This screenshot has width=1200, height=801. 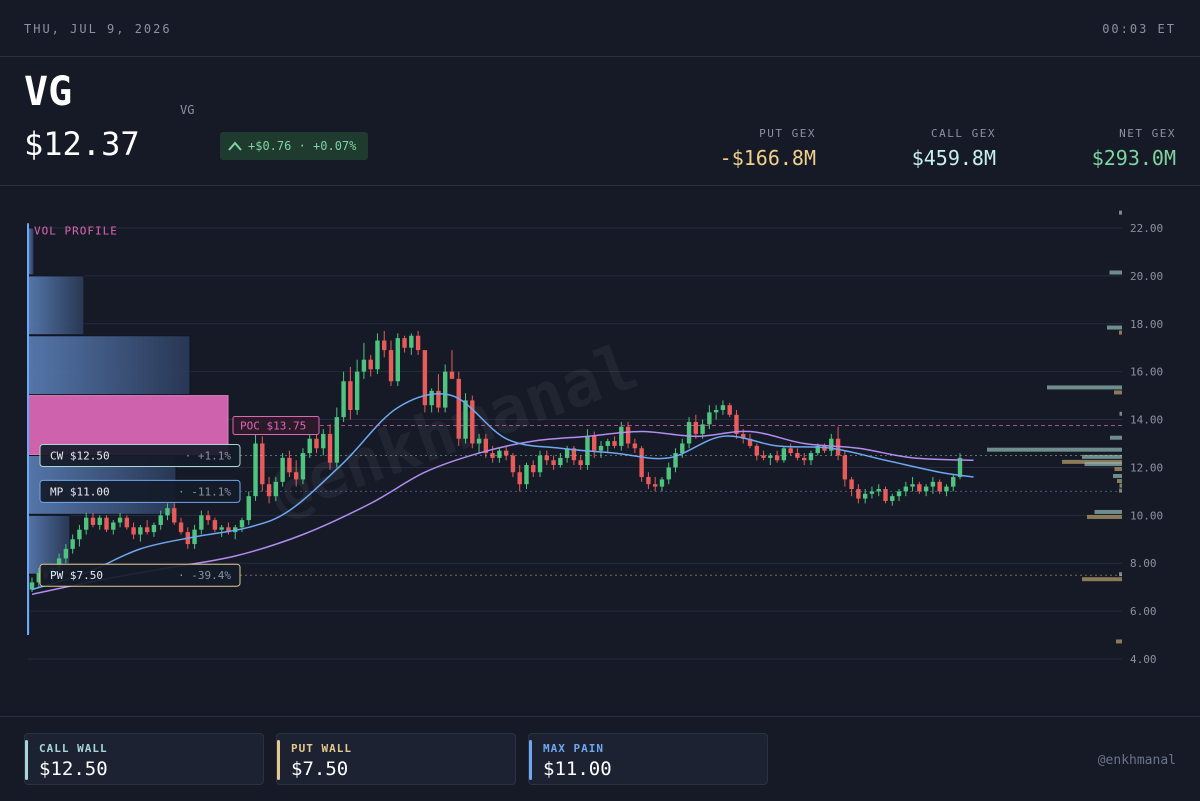 I want to click on top-bar: THU, JUL 9, 2026 00:03 ET, so click(x=600, y=28).